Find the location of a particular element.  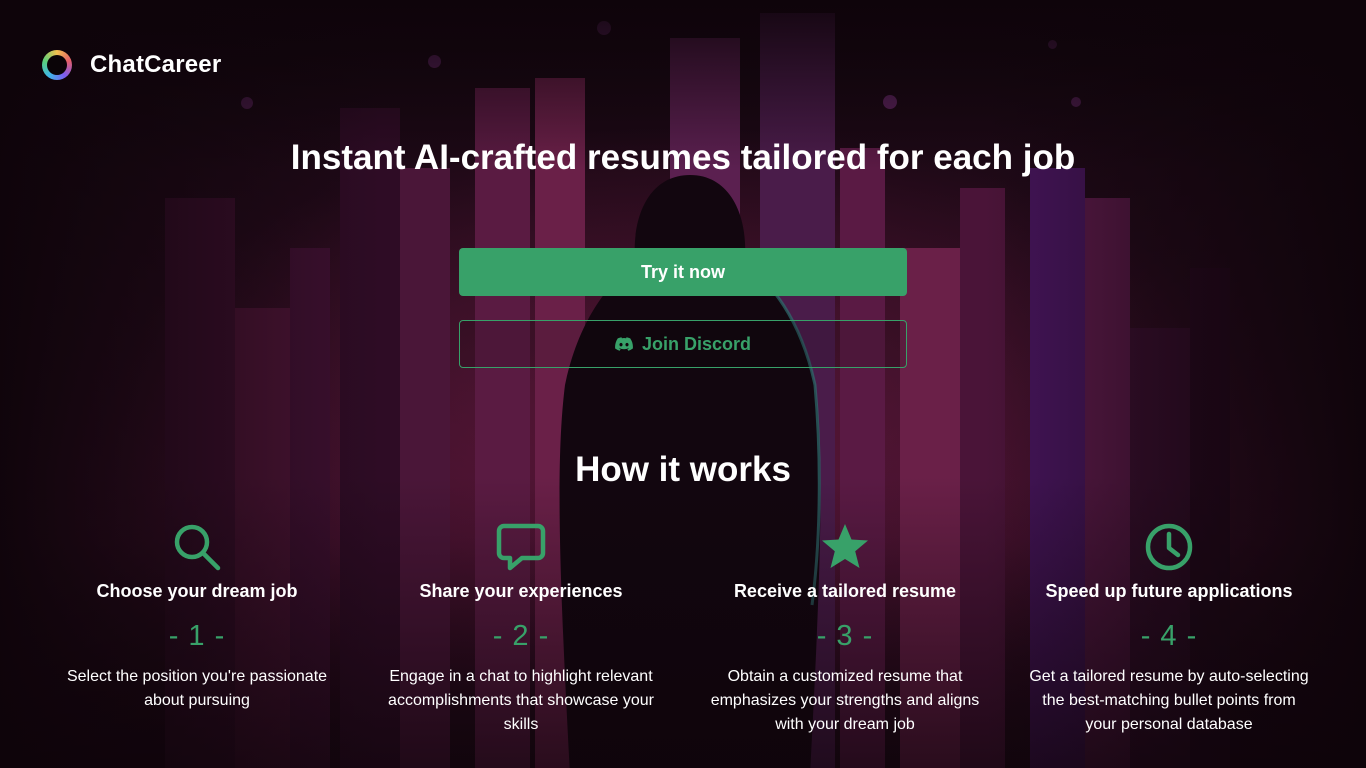

step-title: Speed up future applications is located at coordinates (1169, 591).